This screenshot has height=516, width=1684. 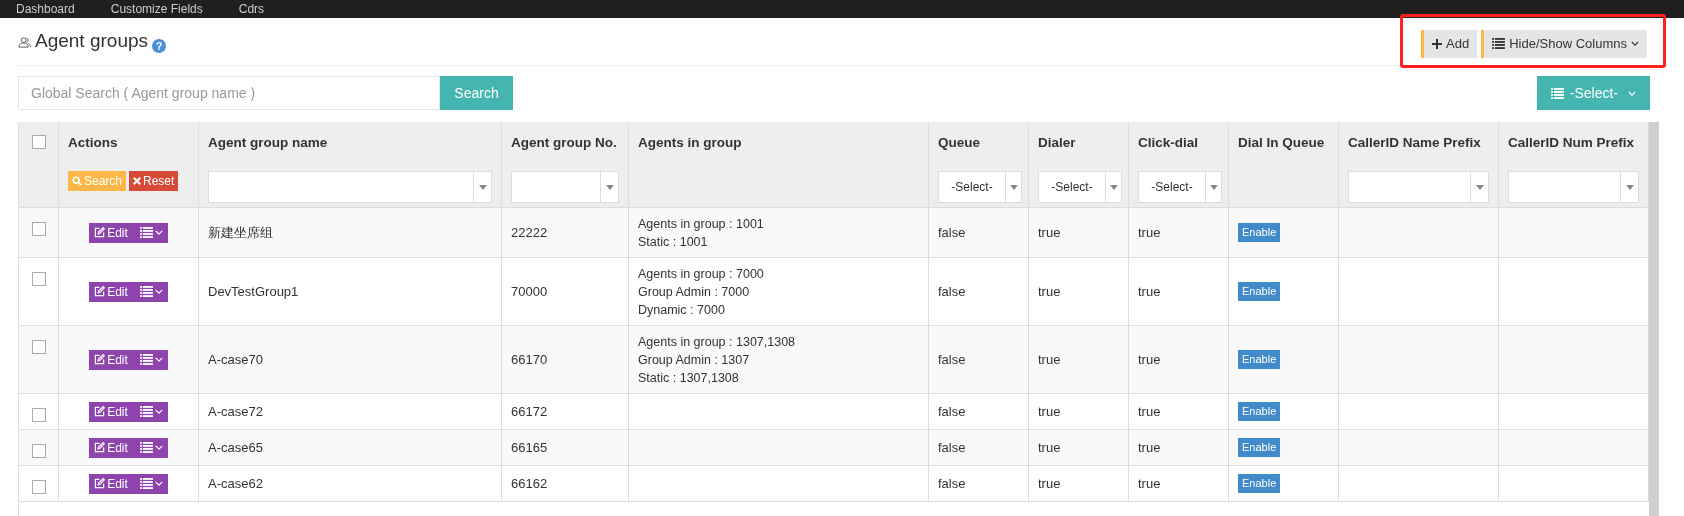 What do you see at coordinates (235, 483) in the screenshot?
I see `table-cell-text: A-case62` at bounding box center [235, 483].